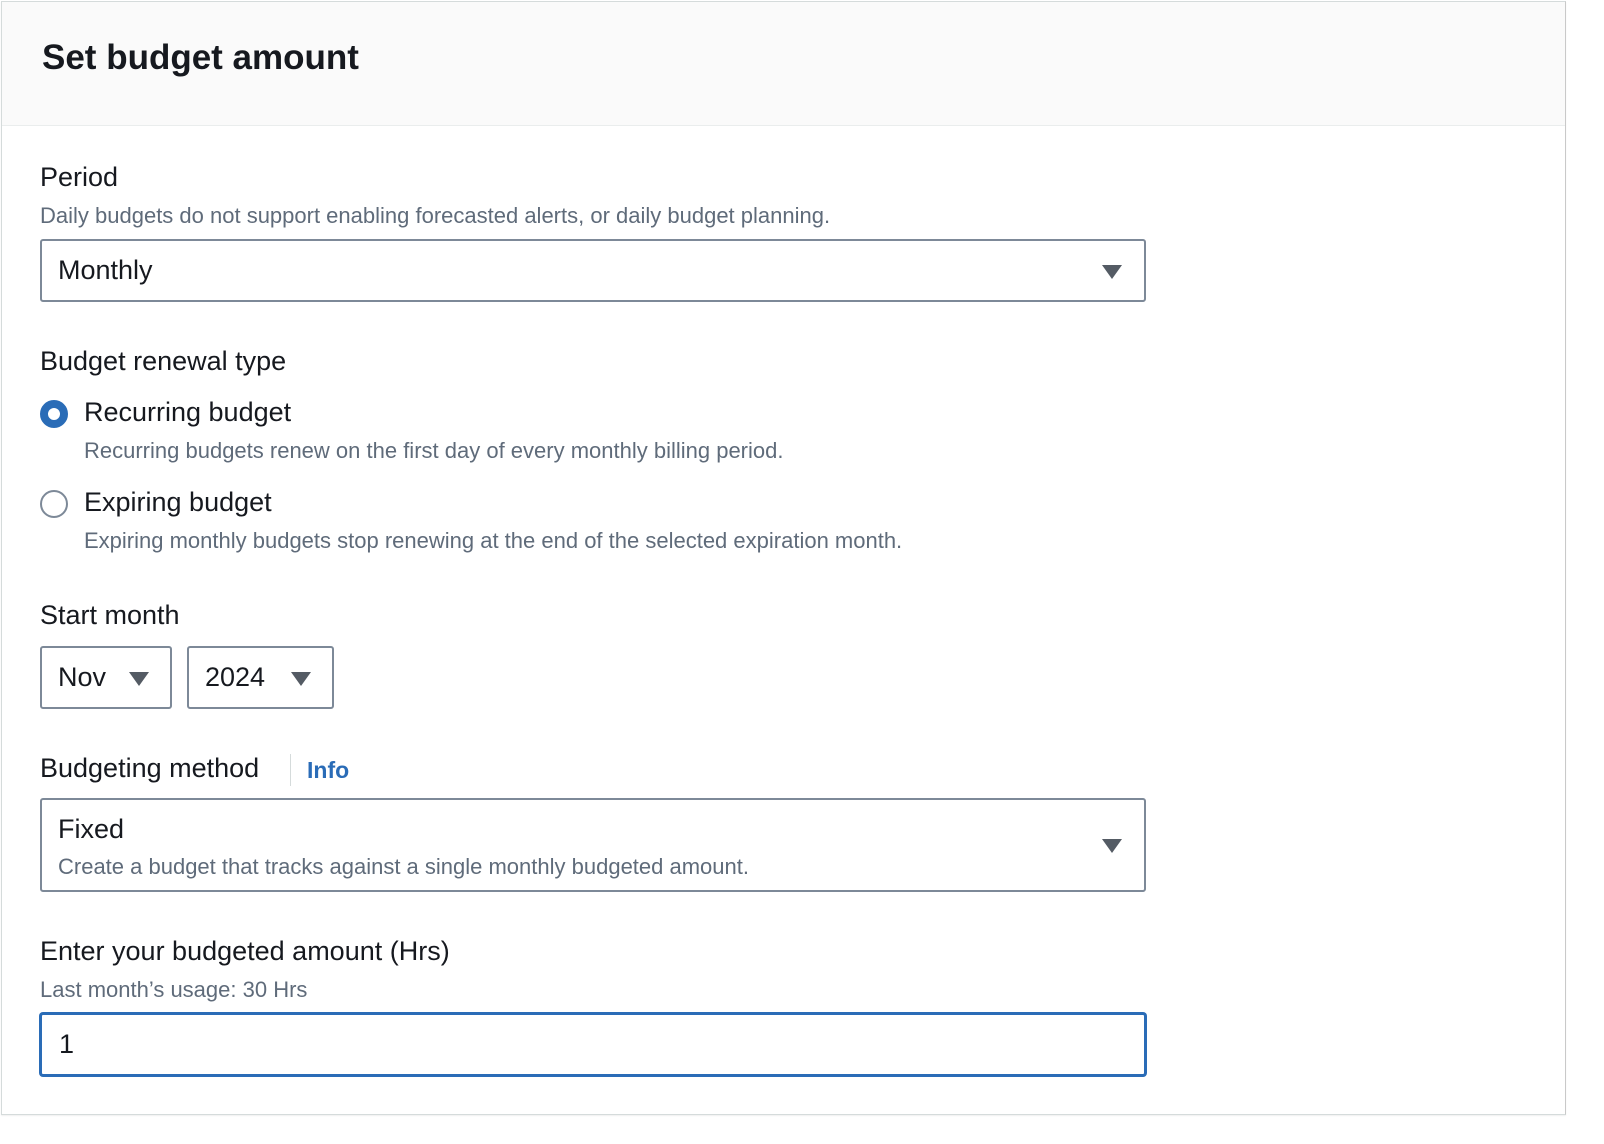  I want to click on budgeted-amount-input, so click(593, 1044).